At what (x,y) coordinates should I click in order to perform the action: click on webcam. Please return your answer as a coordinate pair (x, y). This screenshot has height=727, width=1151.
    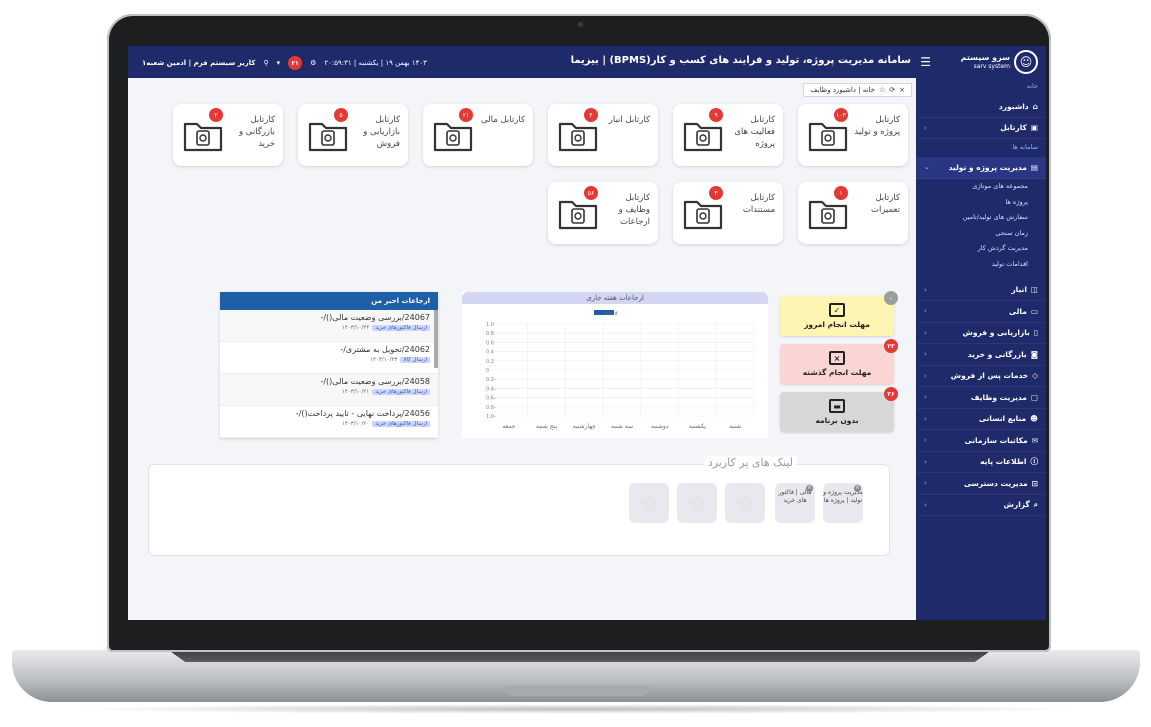
    Looking at the image, I should click on (580, 24).